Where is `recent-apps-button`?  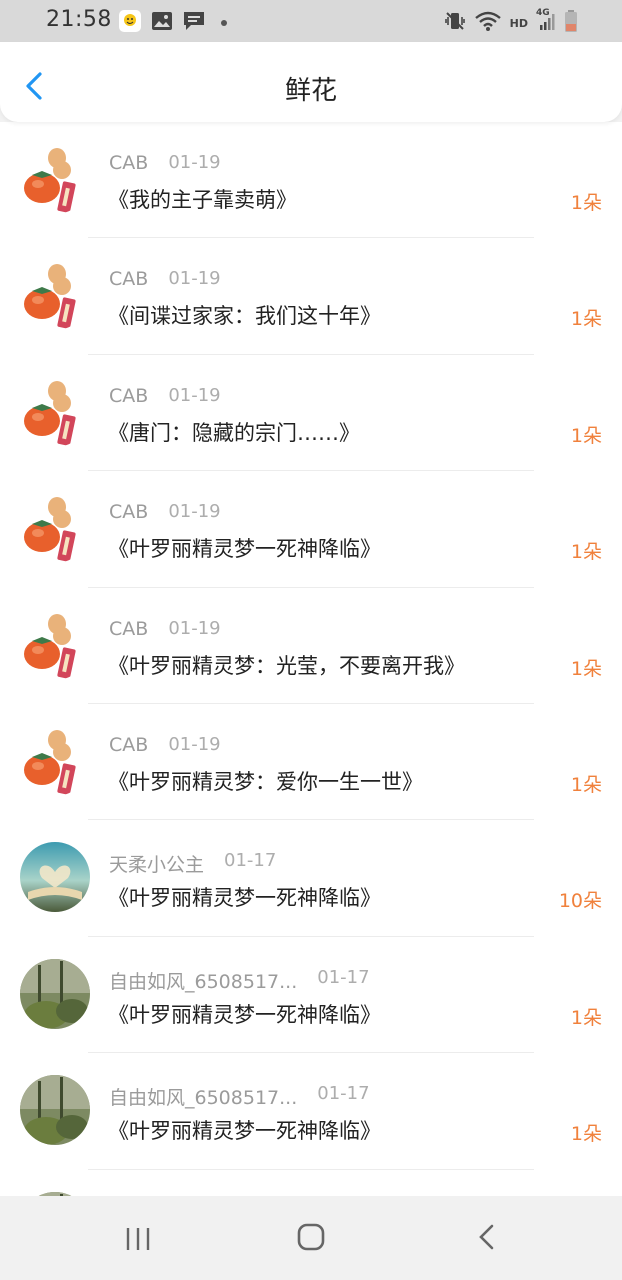
recent-apps-button is located at coordinates (138, 1241).